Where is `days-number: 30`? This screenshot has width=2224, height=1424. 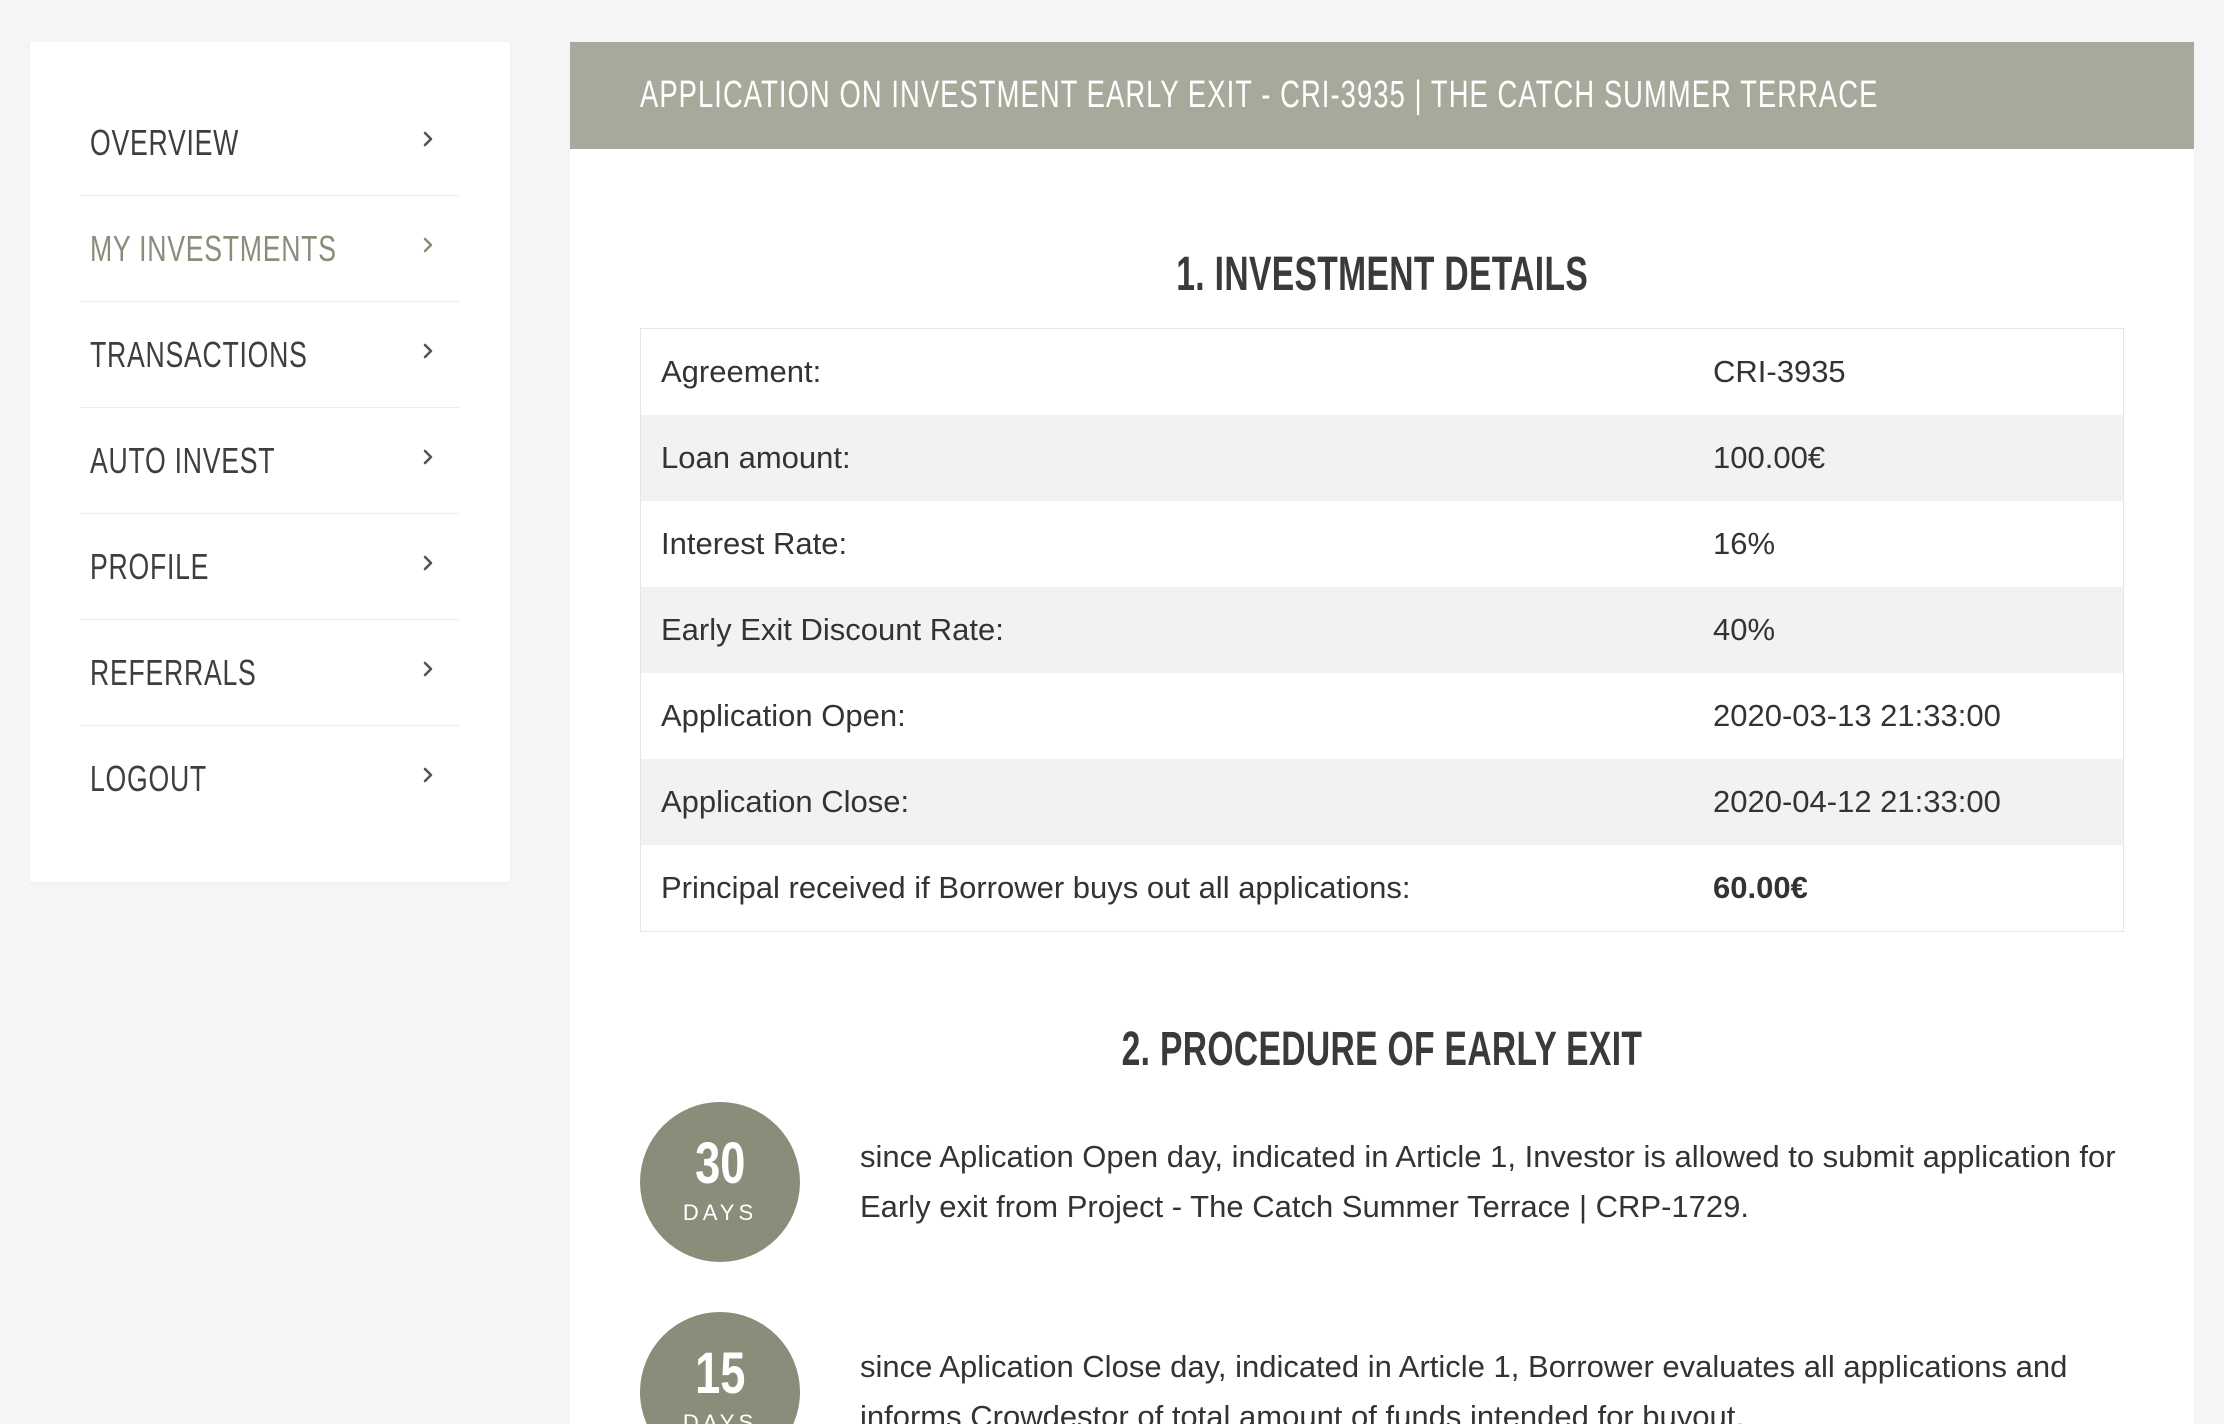 days-number: 30 is located at coordinates (720, 1163).